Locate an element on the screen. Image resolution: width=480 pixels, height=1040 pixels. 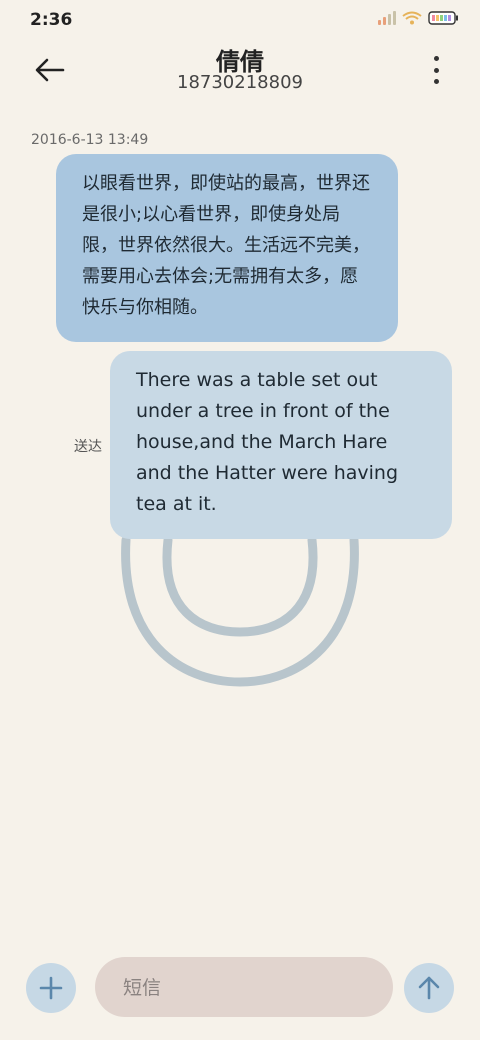
contact-phone-number: 18730218809 is located at coordinates (240, 82).